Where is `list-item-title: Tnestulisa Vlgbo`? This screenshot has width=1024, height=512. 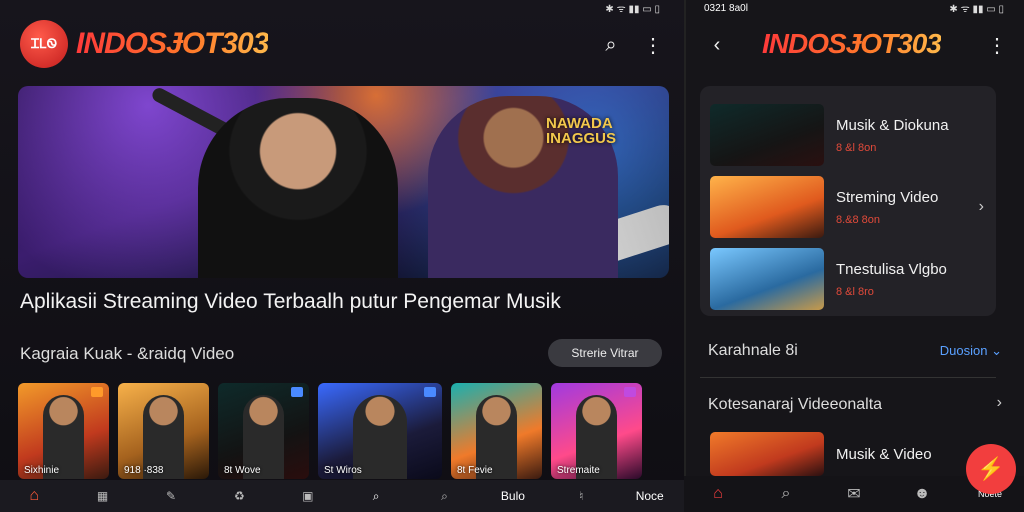
list-item-title: Tnestulisa Vlgbo is located at coordinates (891, 269).